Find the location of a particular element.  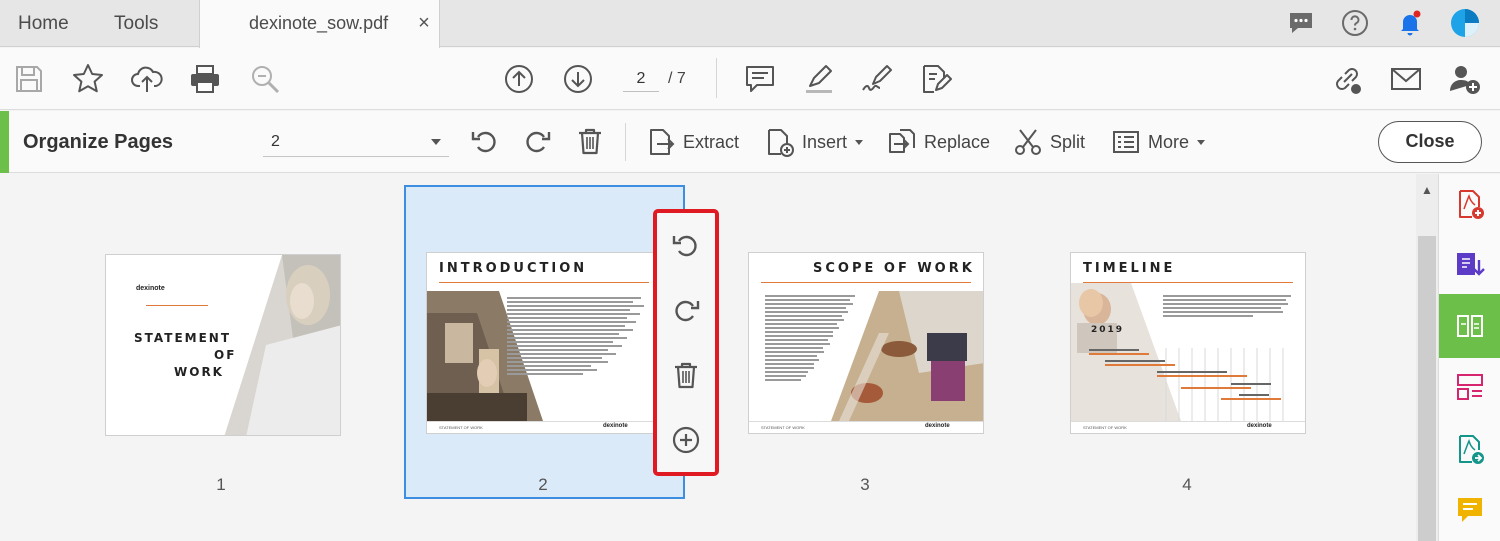

page-action-toolbar is located at coordinates (686, 342).